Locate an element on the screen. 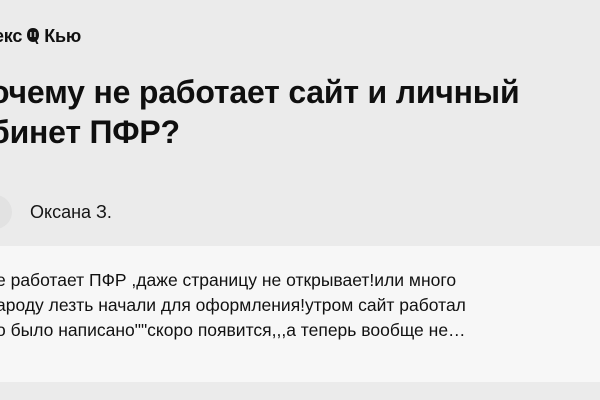 The width and height of the screenshot is (600, 400). author-name: Оксана З. is located at coordinates (71, 212).